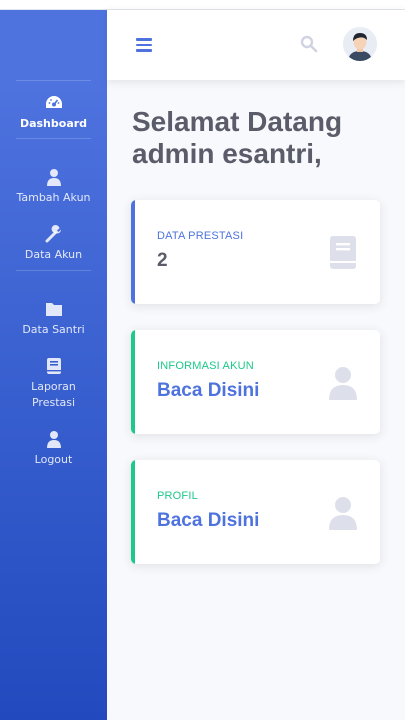 This screenshot has height=720, width=405. Describe the element at coordinates (53, 197) in the screenshot. I see `sidebar-item-label: Tambah Akun` at that location.